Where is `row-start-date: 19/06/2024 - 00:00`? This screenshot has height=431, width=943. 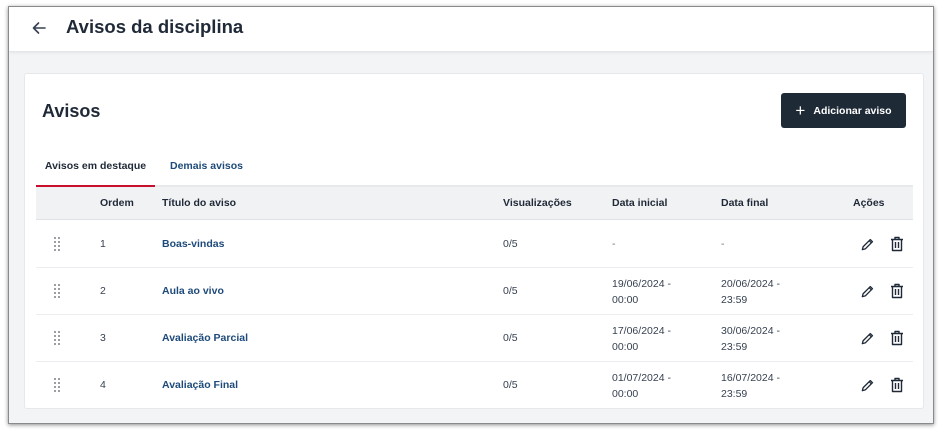
row-start-date: 19/06/2024 - 00:00 is located at coordinates (641, 292).